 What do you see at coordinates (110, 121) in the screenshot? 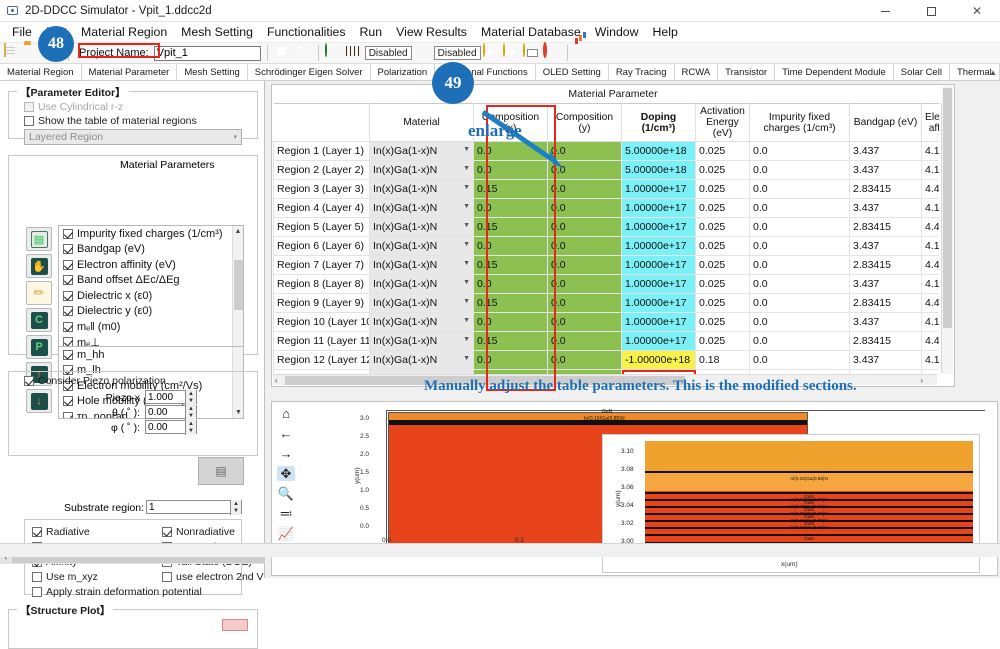
I see `show-table-checkbox: Show the table of material regions` at bounding box center [110, 121].